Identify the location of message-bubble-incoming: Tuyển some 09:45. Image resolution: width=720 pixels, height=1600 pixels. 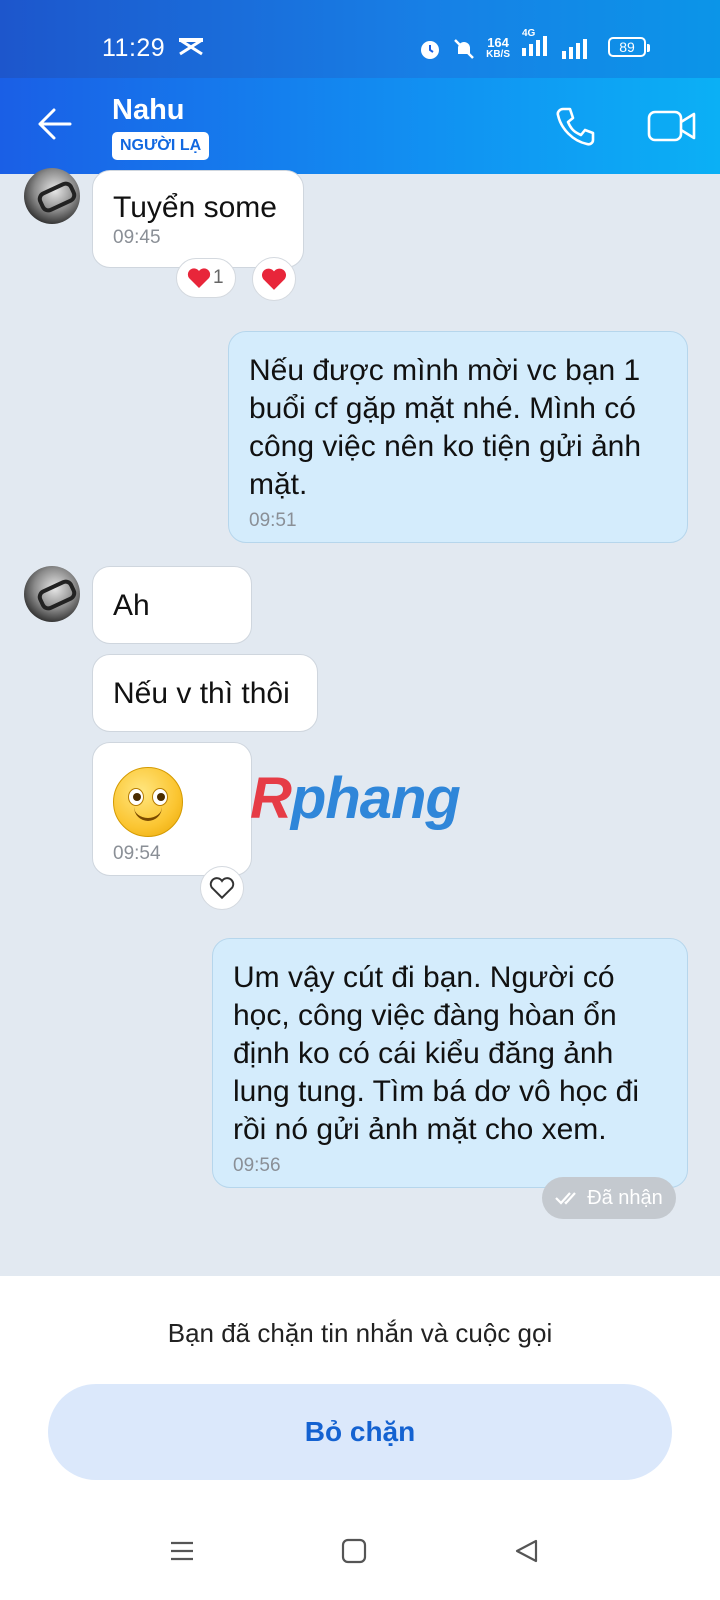
(198, 219).